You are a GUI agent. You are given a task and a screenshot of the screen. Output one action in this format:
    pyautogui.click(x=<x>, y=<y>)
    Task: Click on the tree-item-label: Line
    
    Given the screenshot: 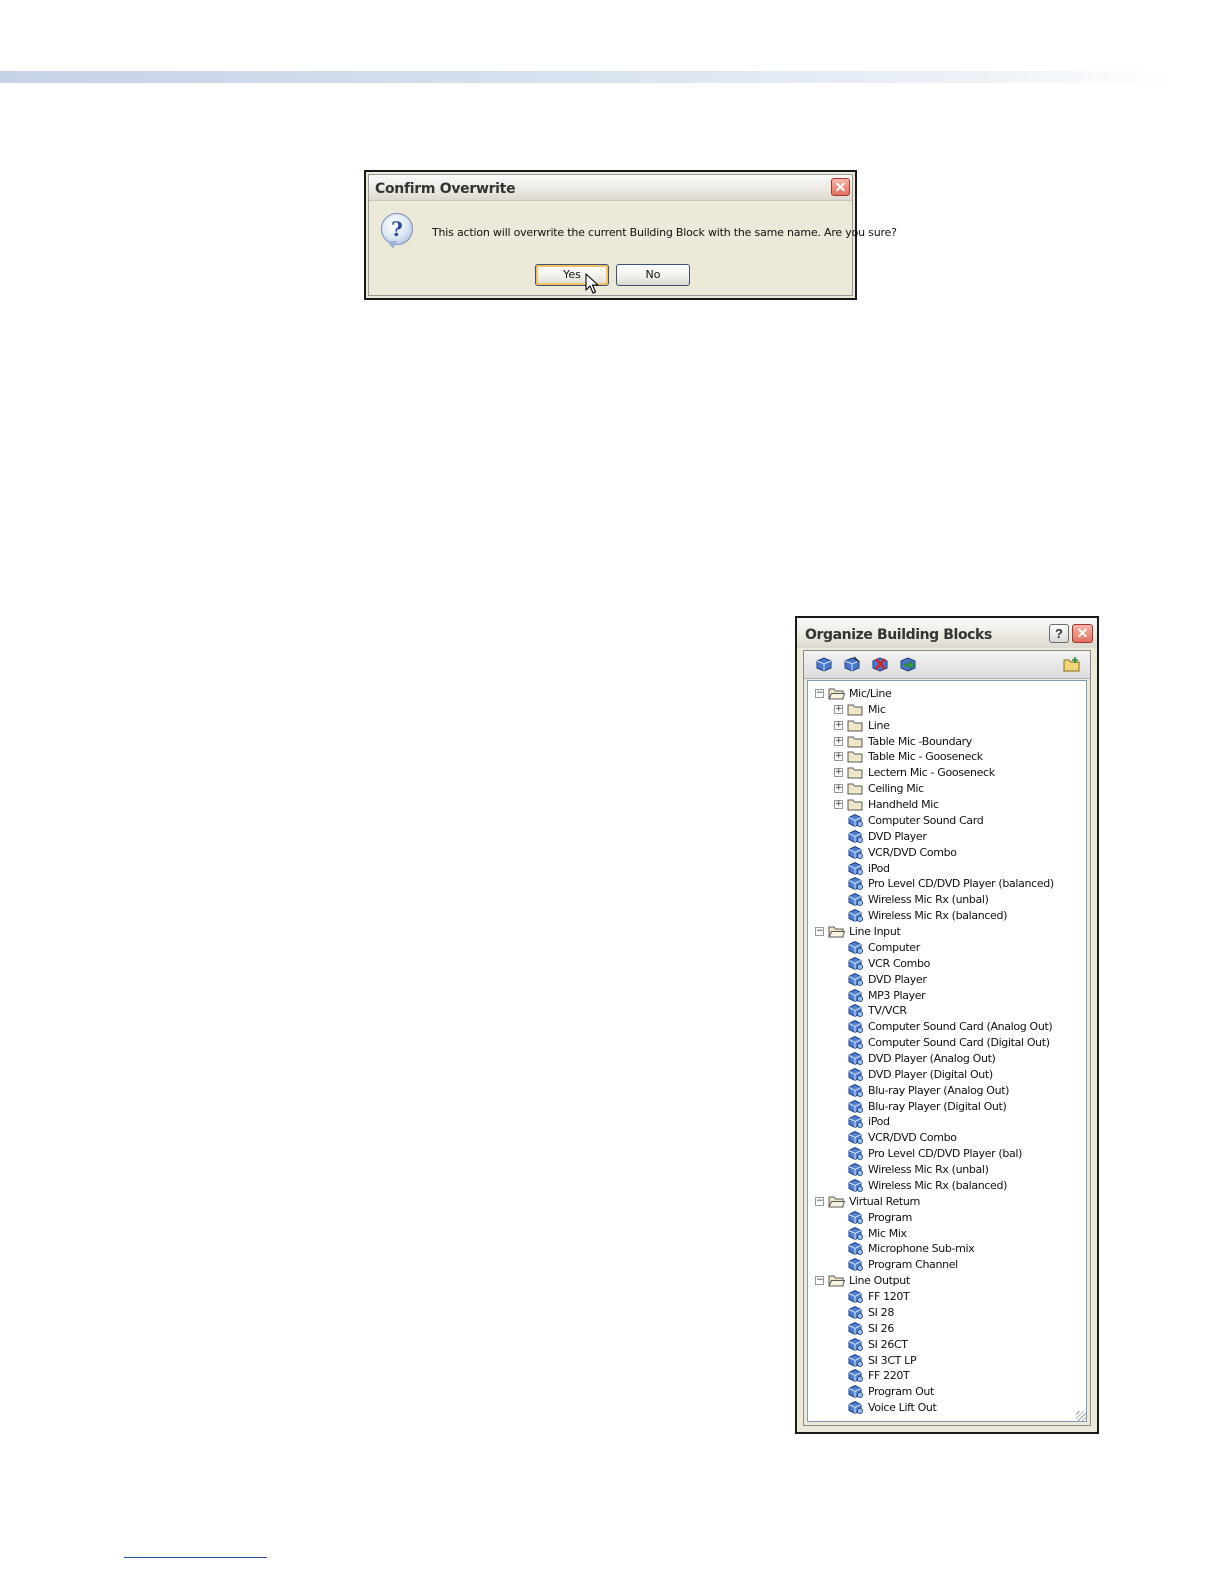 What is the action you would take?
    pyautogui.click(x=879, y=725)
    